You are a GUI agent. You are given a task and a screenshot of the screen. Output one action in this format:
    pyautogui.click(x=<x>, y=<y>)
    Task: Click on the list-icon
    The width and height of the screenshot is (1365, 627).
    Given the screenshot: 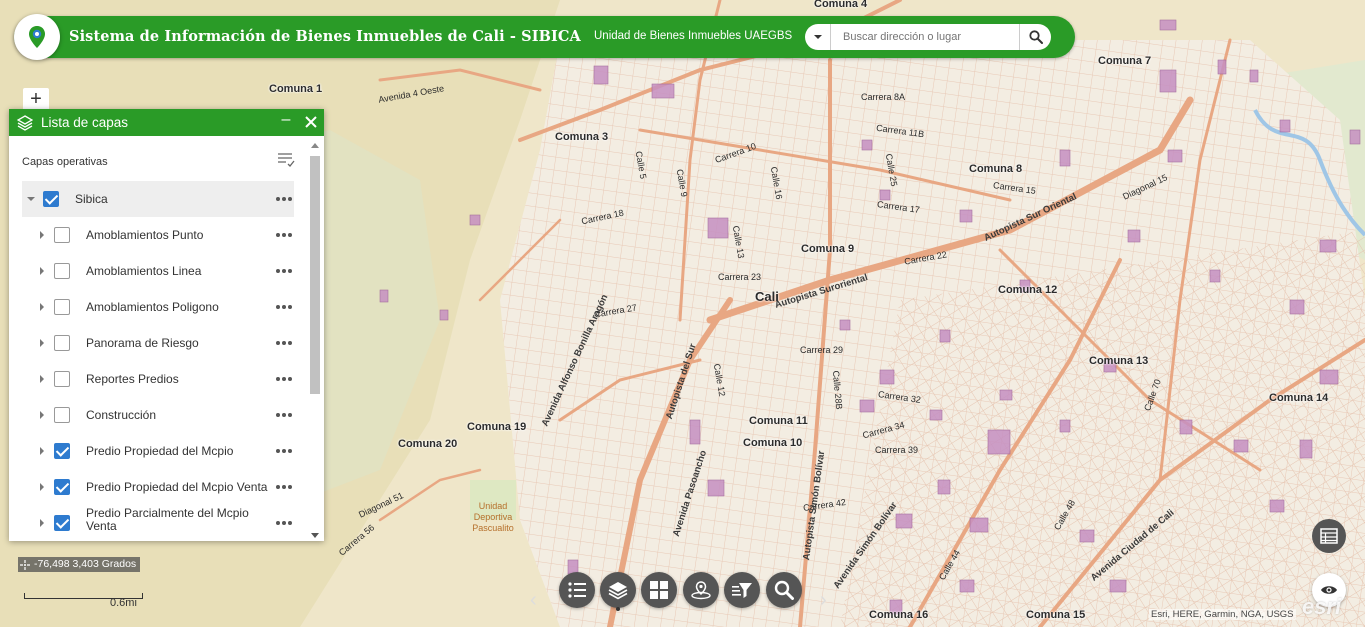 What is the action you would take?
    pyautogui.click(x=577, y=590)
    